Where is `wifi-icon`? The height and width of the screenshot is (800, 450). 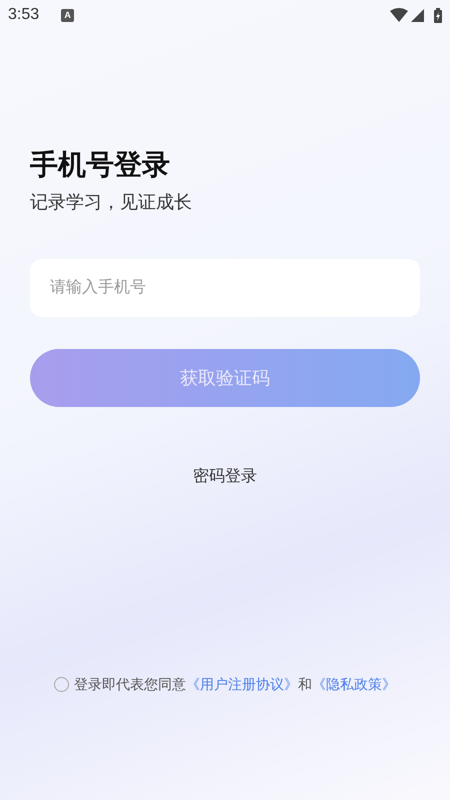
wifi-icon is located at coordinates (399, 15).